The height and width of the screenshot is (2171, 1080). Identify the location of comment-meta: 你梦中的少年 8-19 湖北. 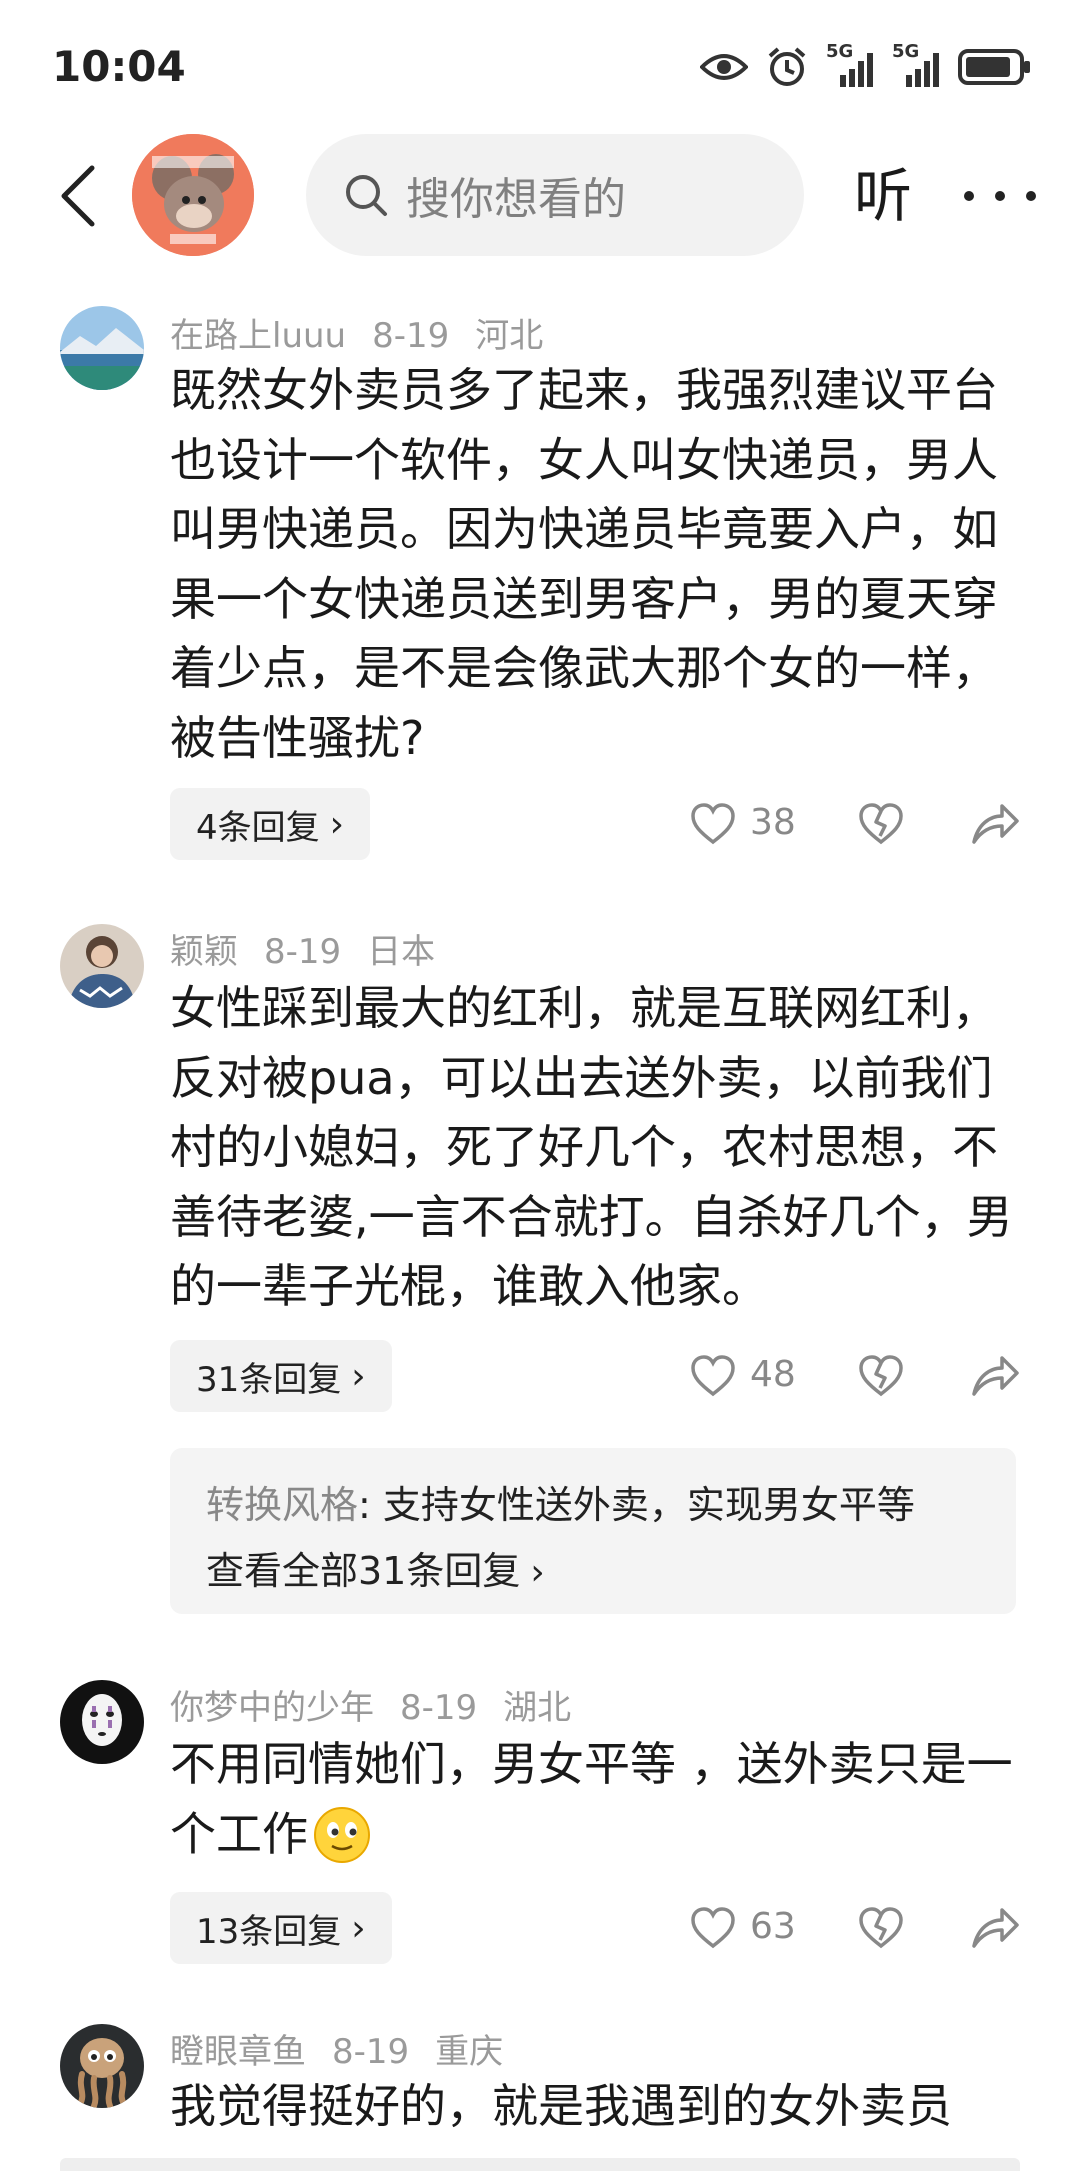
(370, 1704).